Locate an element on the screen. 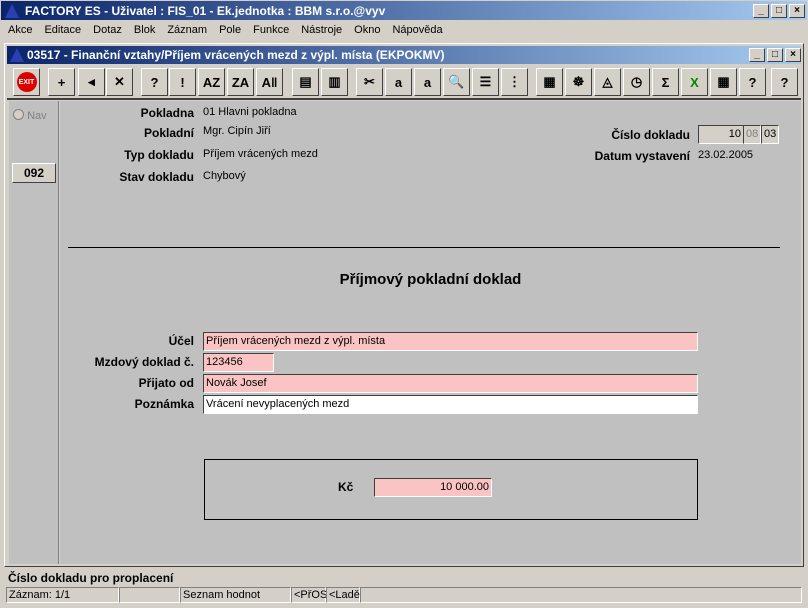 The image size is (808, 608). excel-icon: X is located at coordinates (694, 82).